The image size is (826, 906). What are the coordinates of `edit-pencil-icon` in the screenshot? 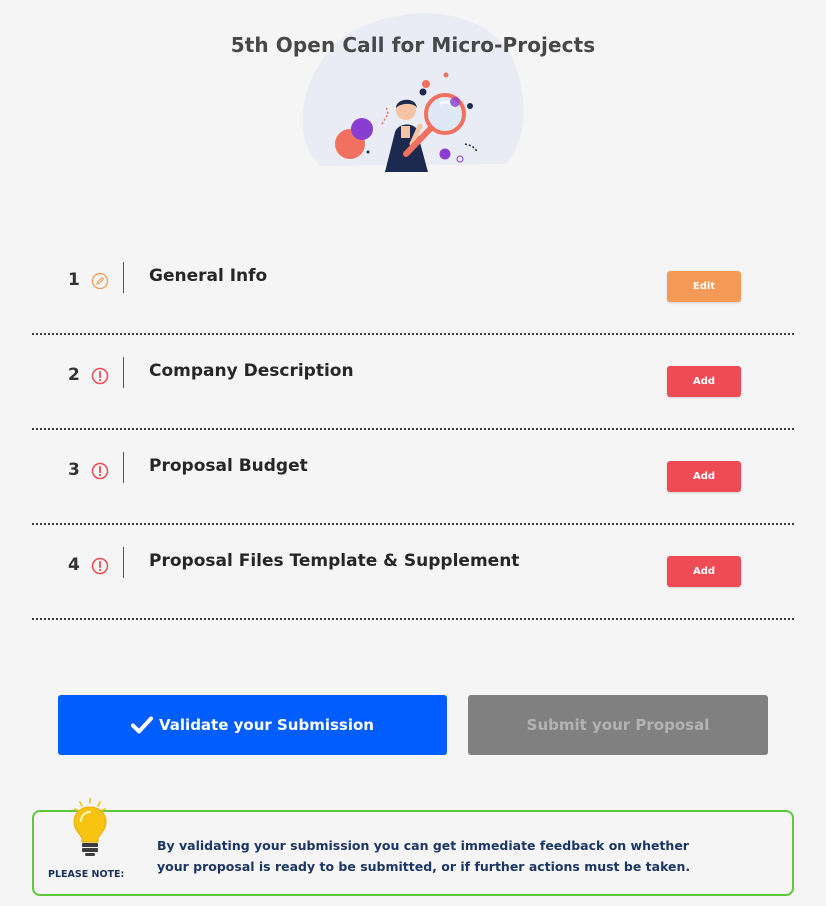 It's located at (100, 281).